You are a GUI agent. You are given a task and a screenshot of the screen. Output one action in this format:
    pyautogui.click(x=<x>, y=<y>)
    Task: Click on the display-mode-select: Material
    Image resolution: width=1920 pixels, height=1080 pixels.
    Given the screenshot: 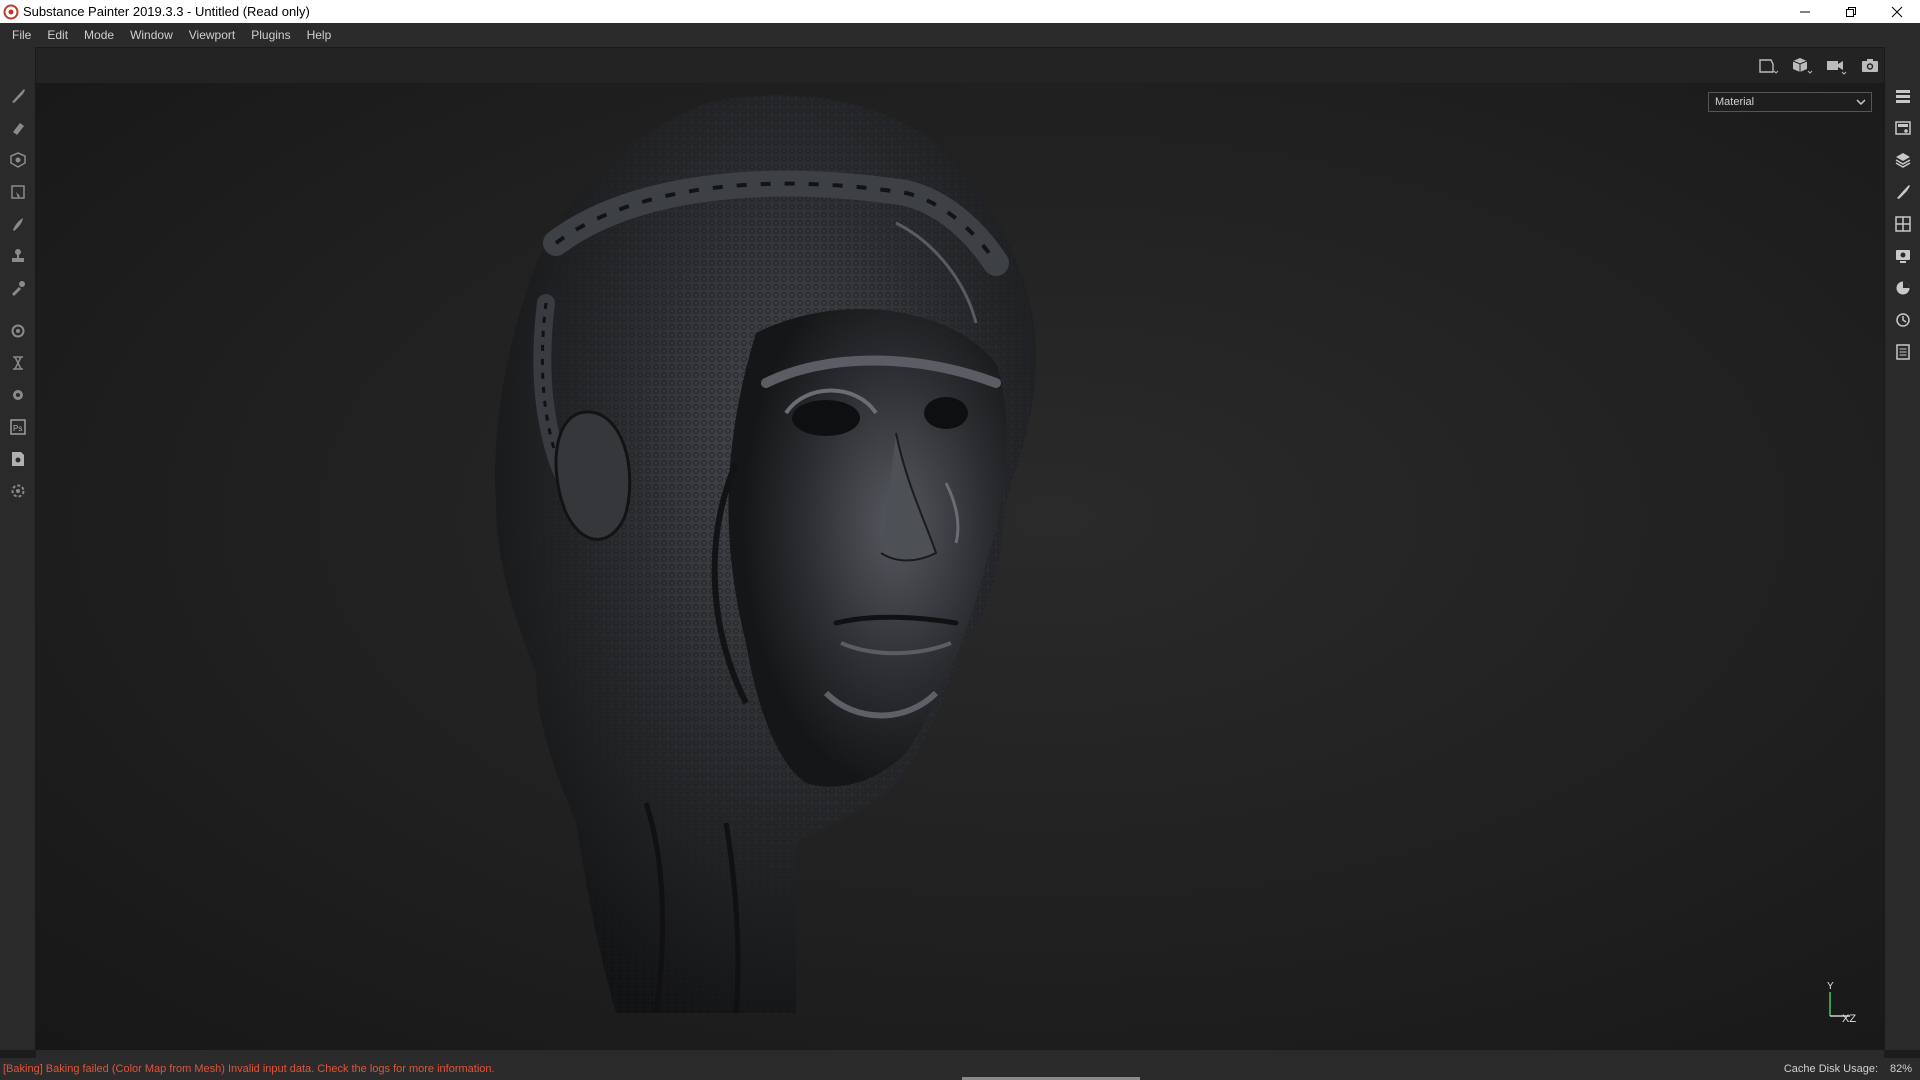 What is the action you would take?
    pyautogui.click(x=1790, y=102)
    